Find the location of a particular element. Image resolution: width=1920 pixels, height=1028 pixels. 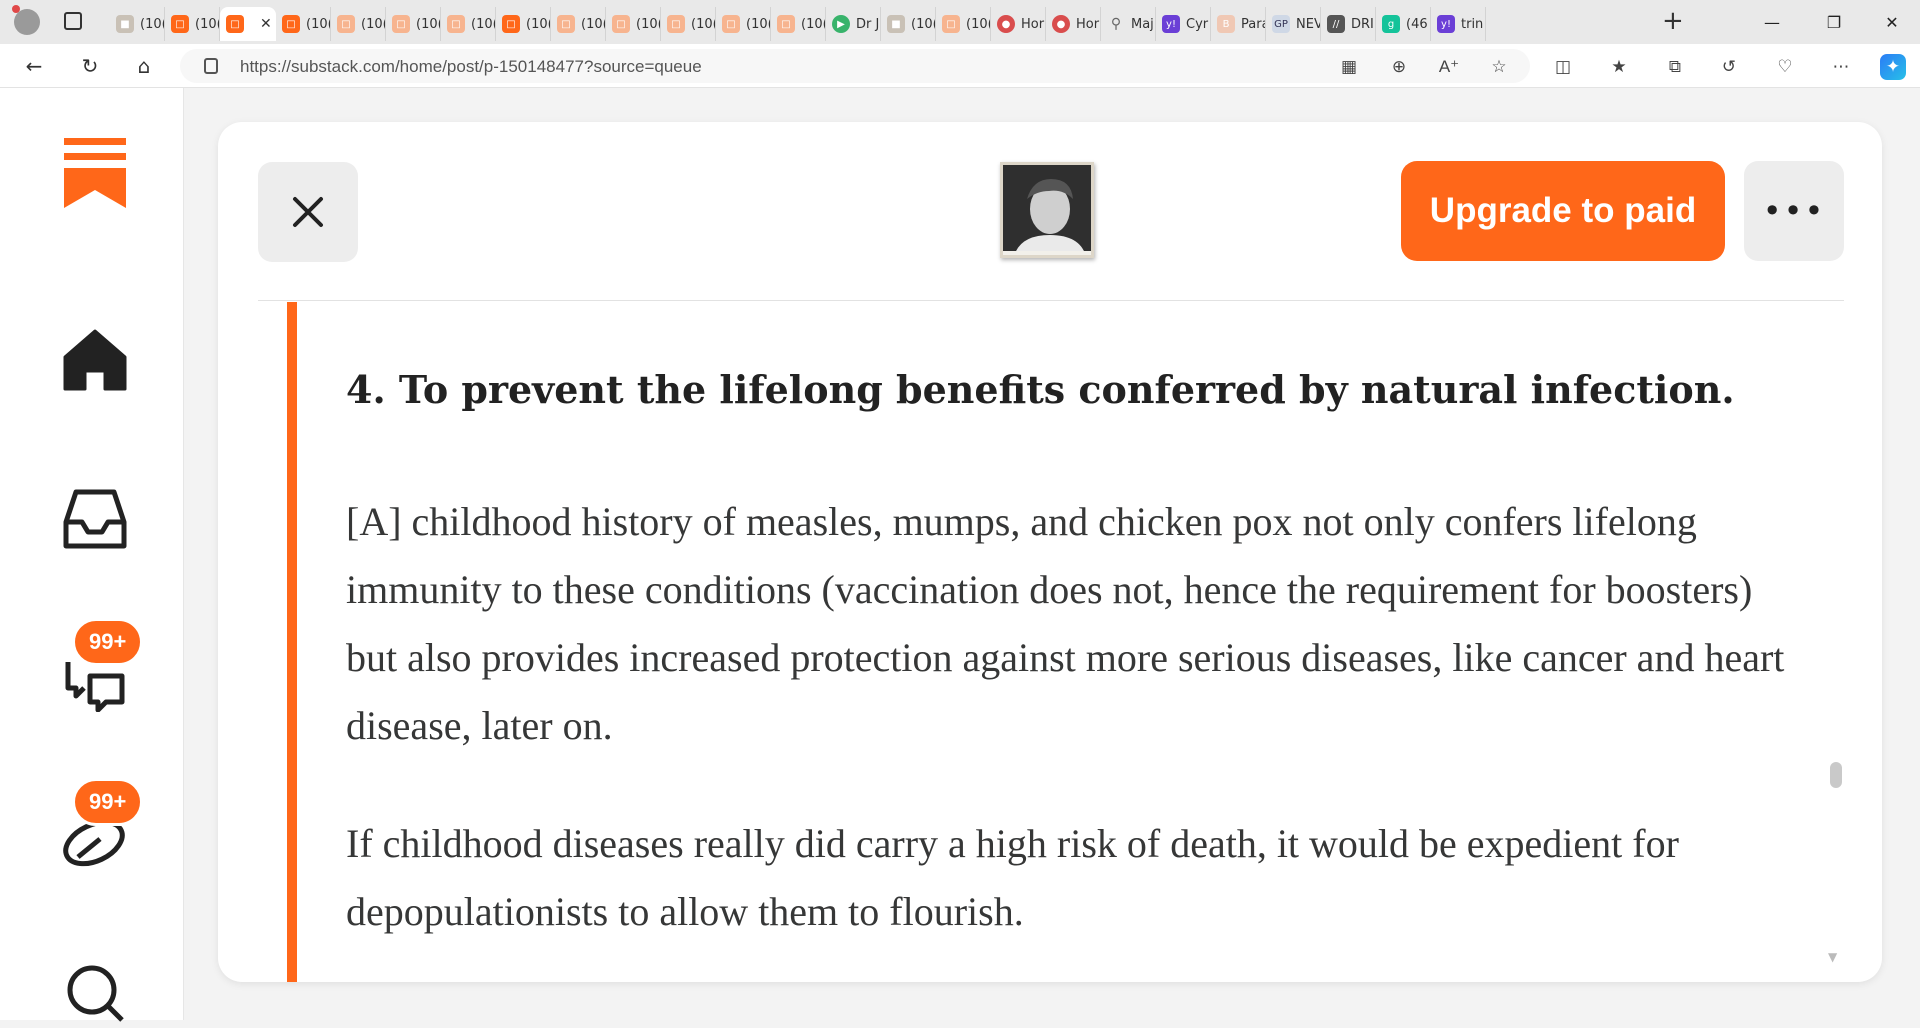

drudge-icon: // is located at coordinates (1336, 24).